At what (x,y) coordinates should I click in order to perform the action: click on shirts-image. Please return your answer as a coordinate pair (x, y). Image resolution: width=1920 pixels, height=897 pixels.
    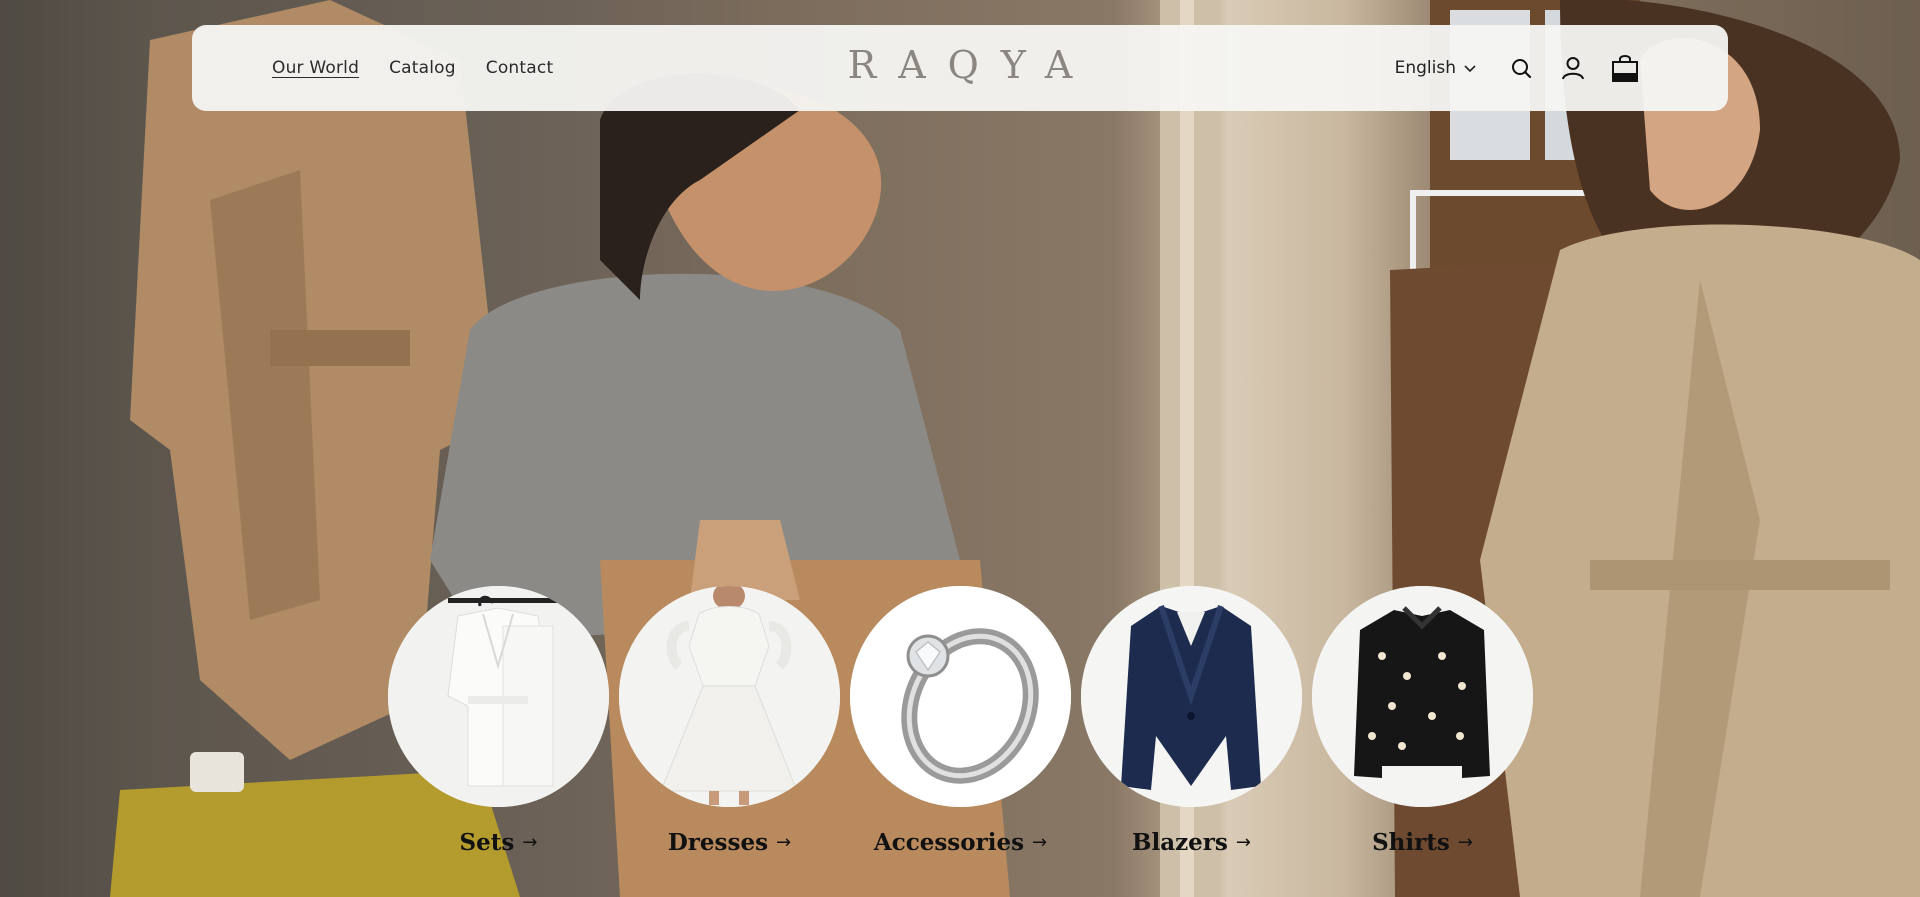
    Looking at the image, I should click on (1422, 696).